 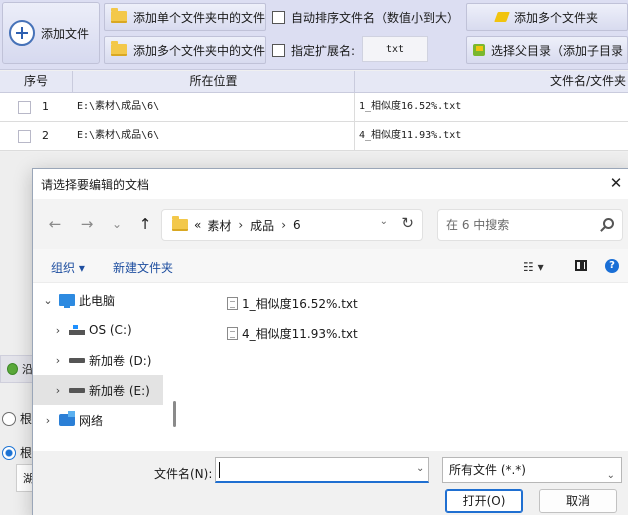 What do you see at coordinates (119, 390) in the screenshot?
I see `tree-item-label: 新加卷 (E:)` at bounding box center [119, 390].